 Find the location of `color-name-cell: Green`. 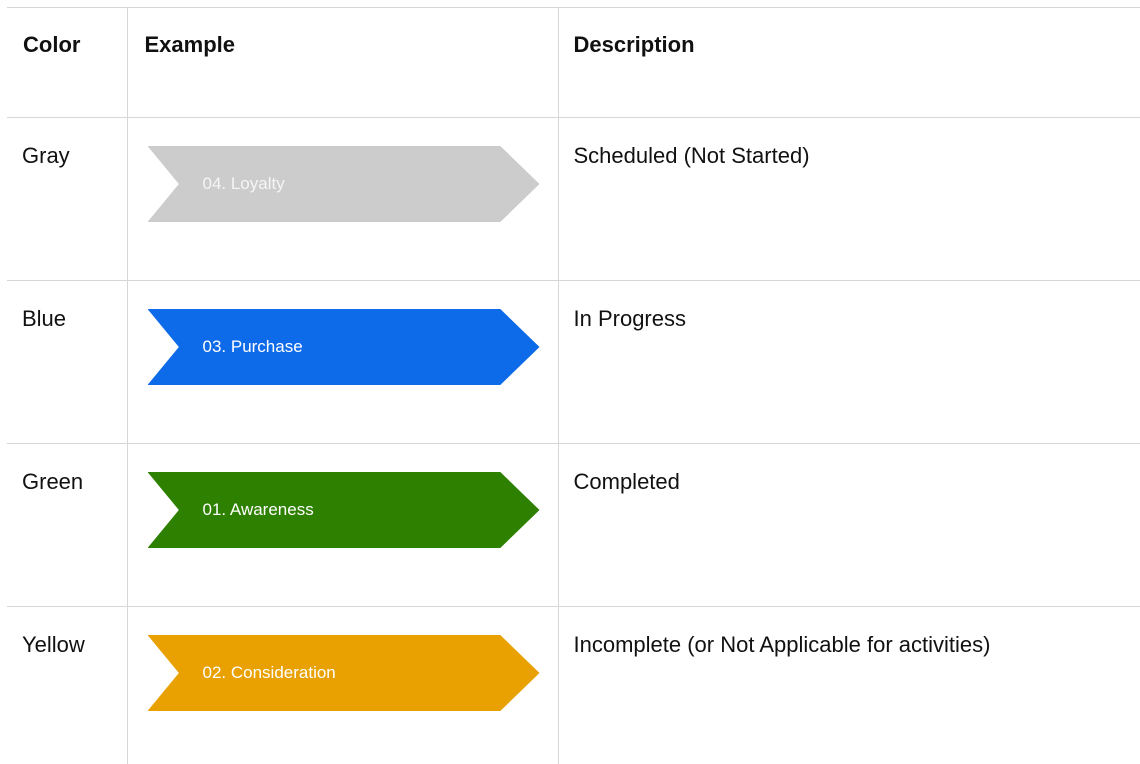

color-name-cell: Green is located at coordinates (67, 525).